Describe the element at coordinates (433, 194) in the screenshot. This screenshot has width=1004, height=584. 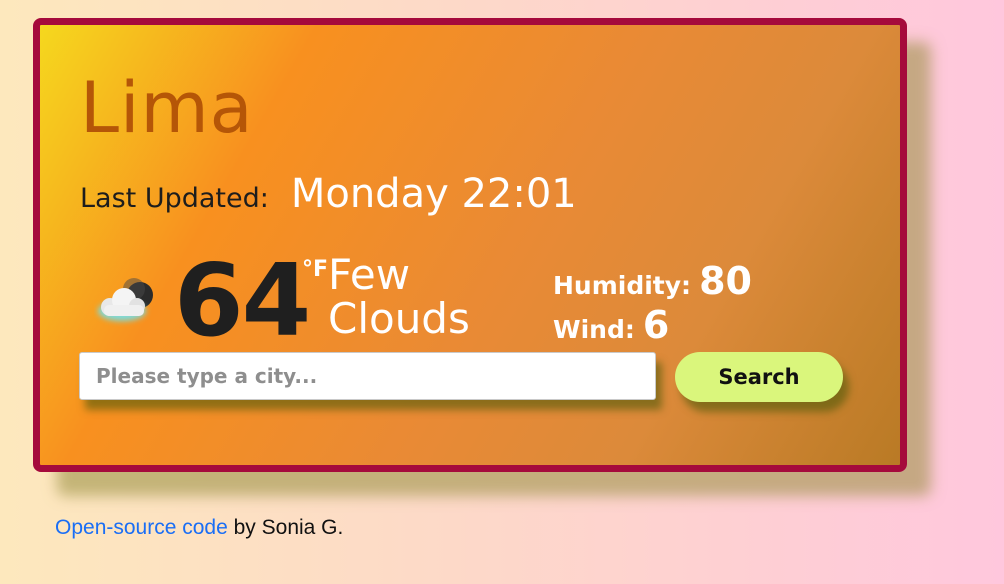
I see `last-updated-value: Monday 22:01` at that location.